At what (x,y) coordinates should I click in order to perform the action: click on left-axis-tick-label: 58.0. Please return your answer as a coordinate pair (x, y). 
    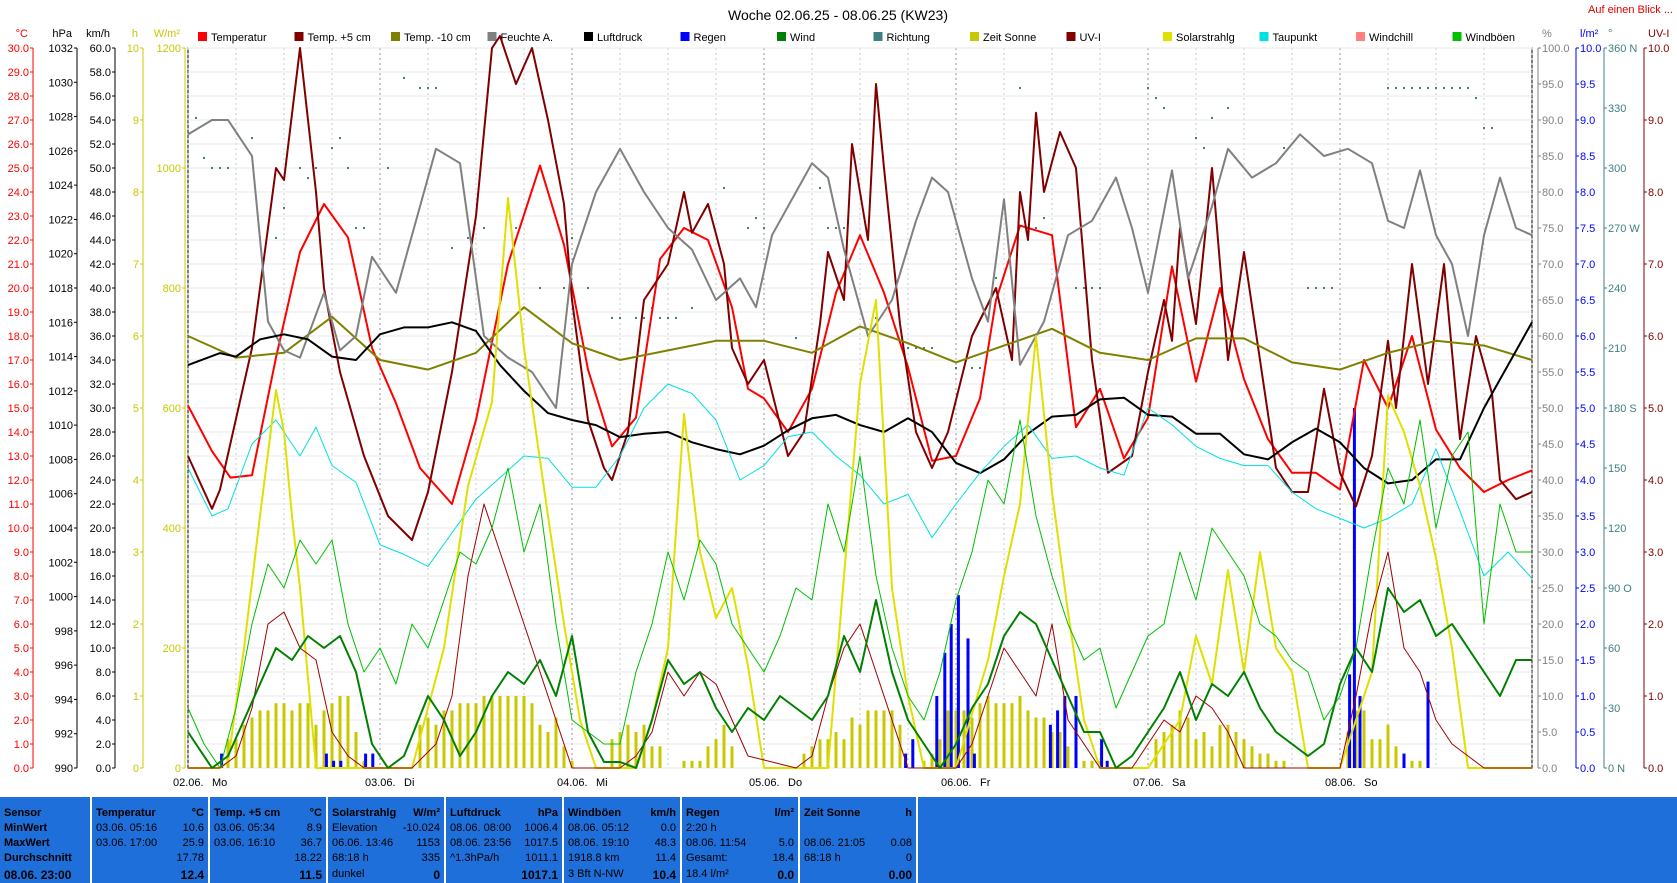
    Looking at the image, I should click on (100, 73).